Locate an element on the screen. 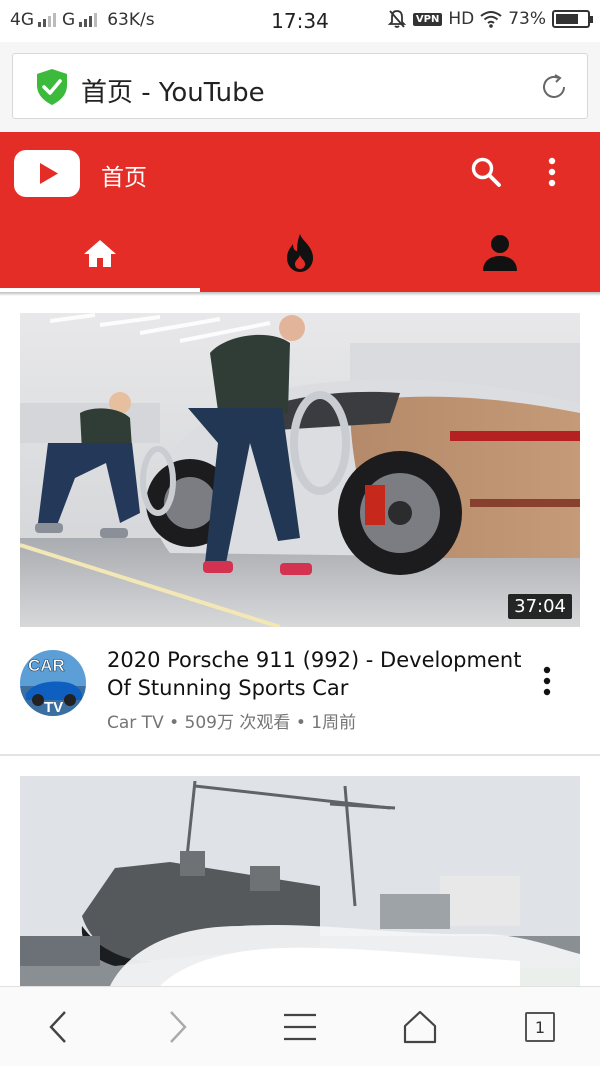 The width and height of the screenshot is (600, 1066). address-bar: 首页 - YouTube is located at coordinates (300, 86).